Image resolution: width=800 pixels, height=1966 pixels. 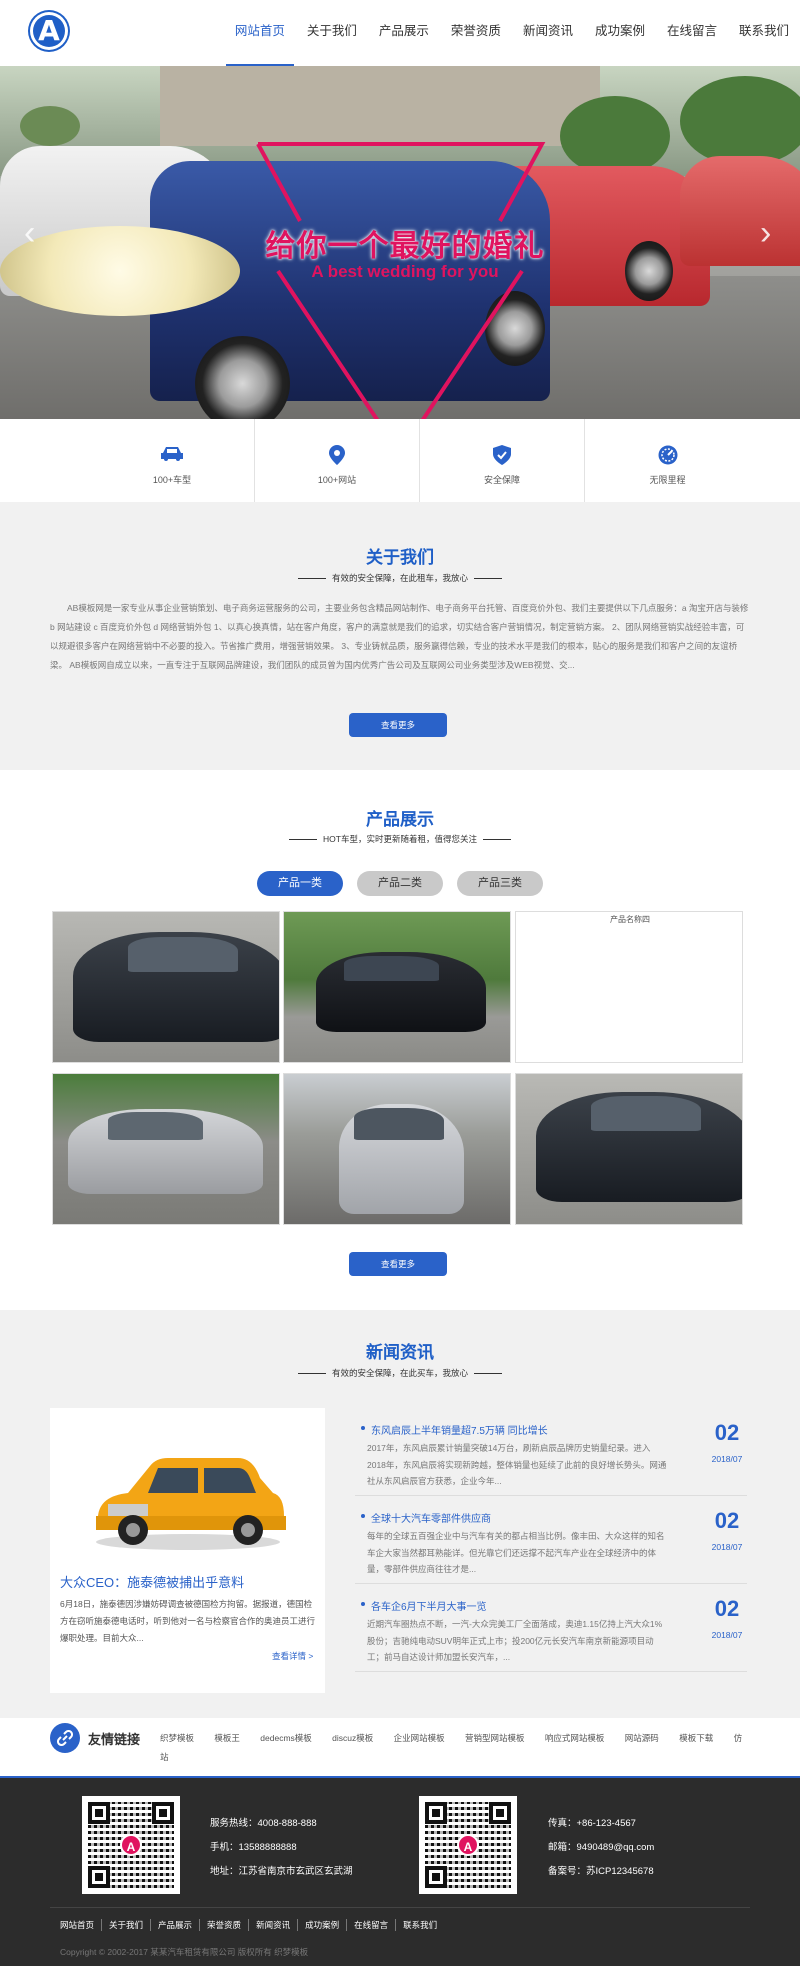 What do you see at coordinates (400, 557) in the screenshot?
I see `about-title: 关于我们` at bounding box center [400, 557].